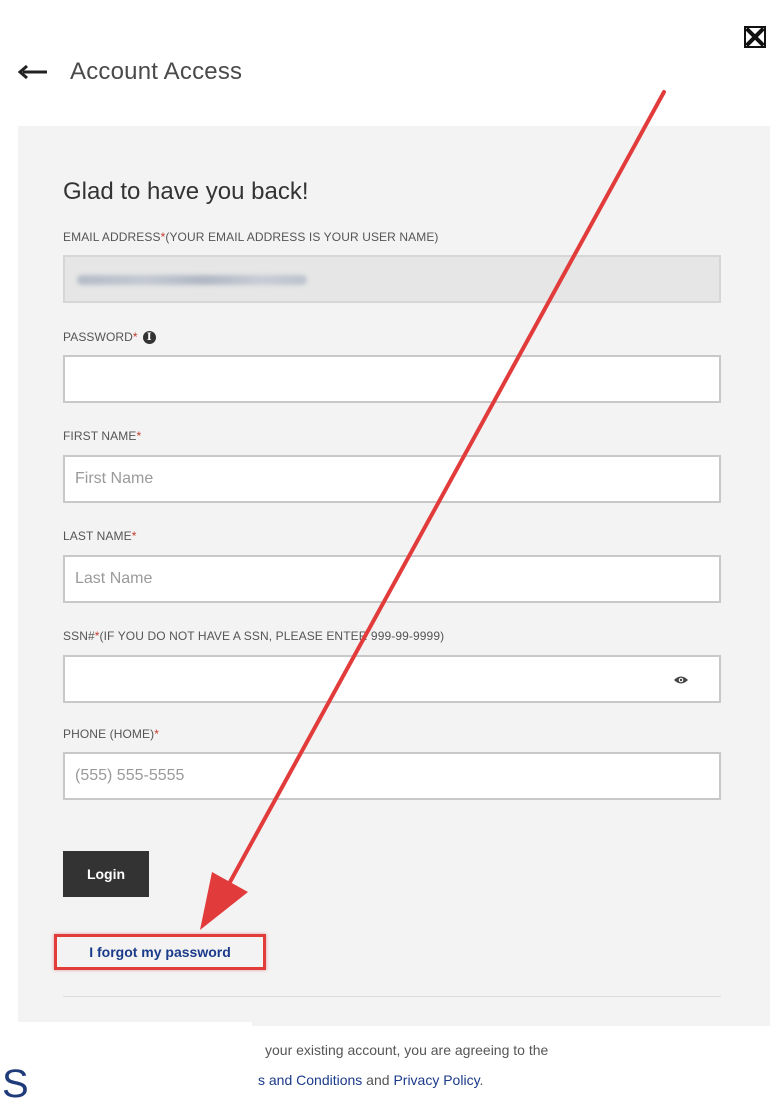 The image size is (777, 1120). I want to click on overlay-block, so click(126, 1071).